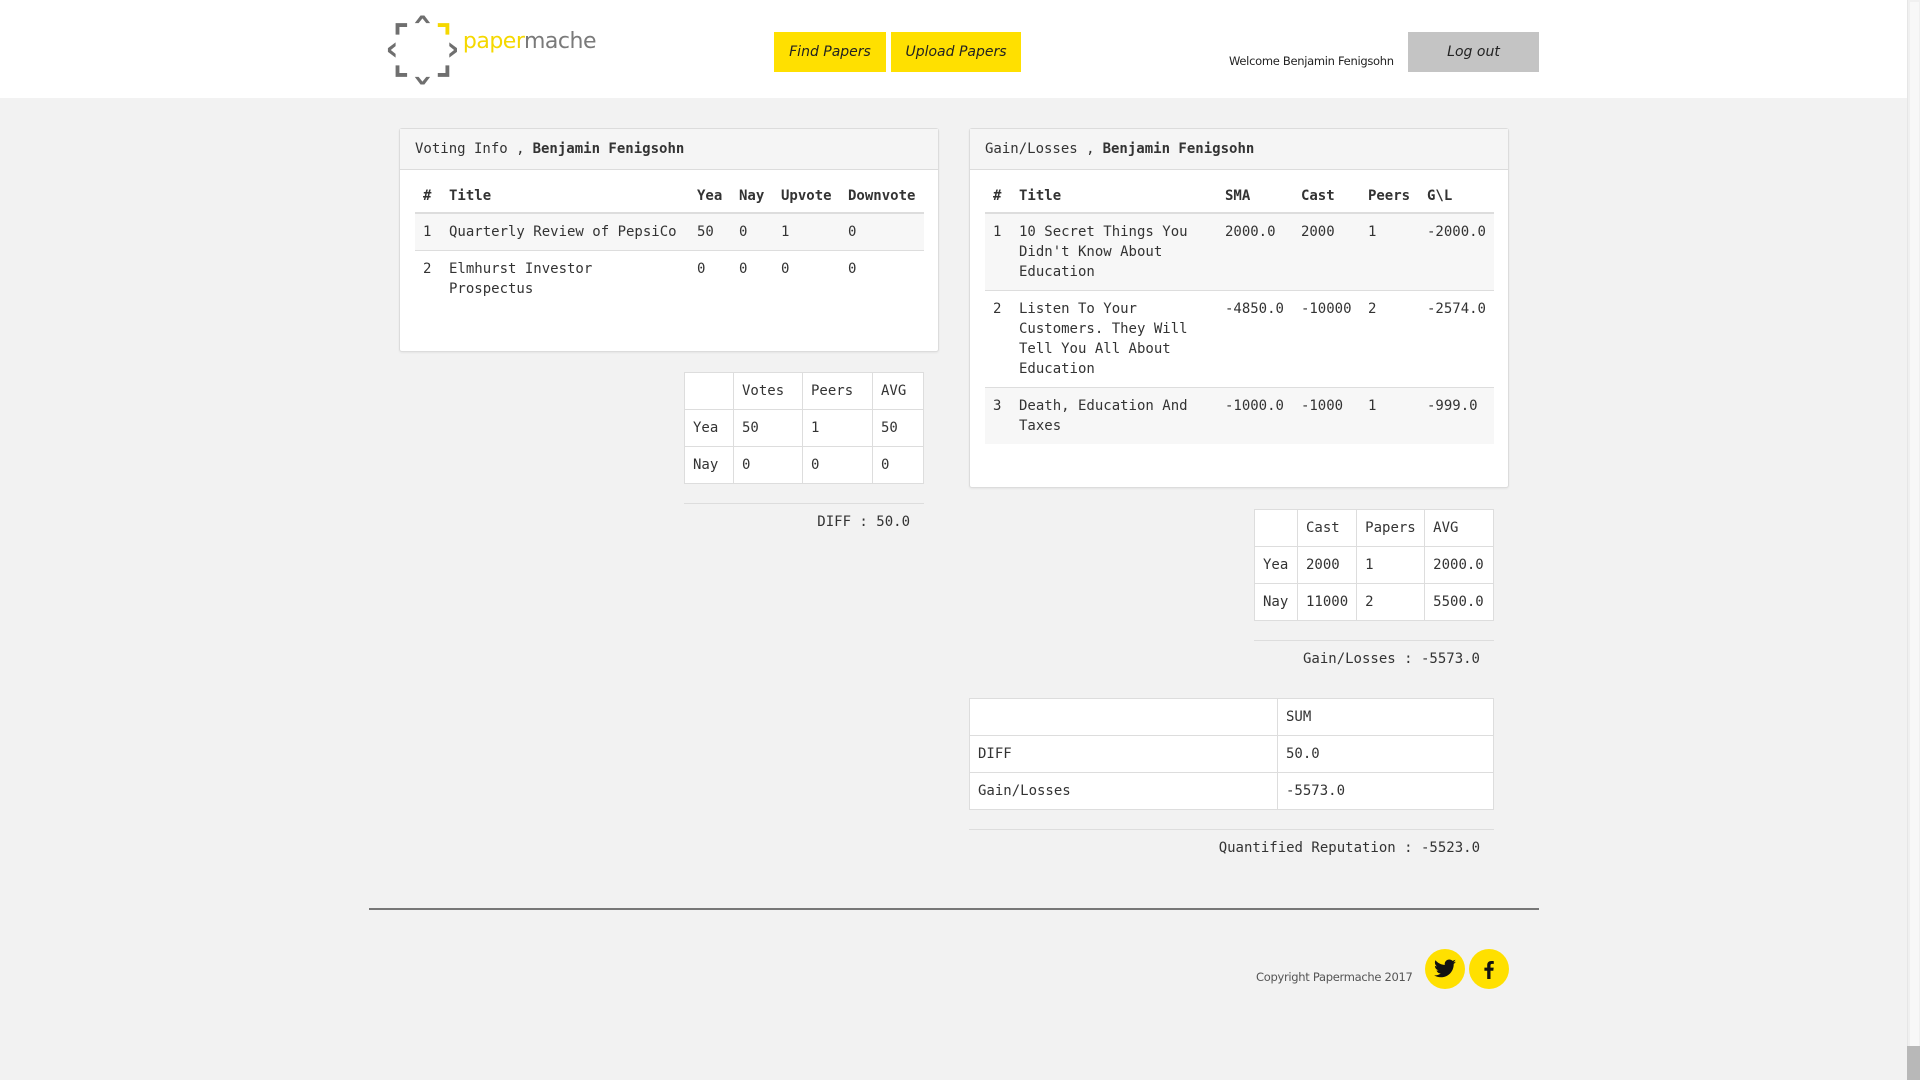  What do you see at coordinates (710, 278) in the screenshot?
I see `row-yea: 0` at bounding box center [710, 278].